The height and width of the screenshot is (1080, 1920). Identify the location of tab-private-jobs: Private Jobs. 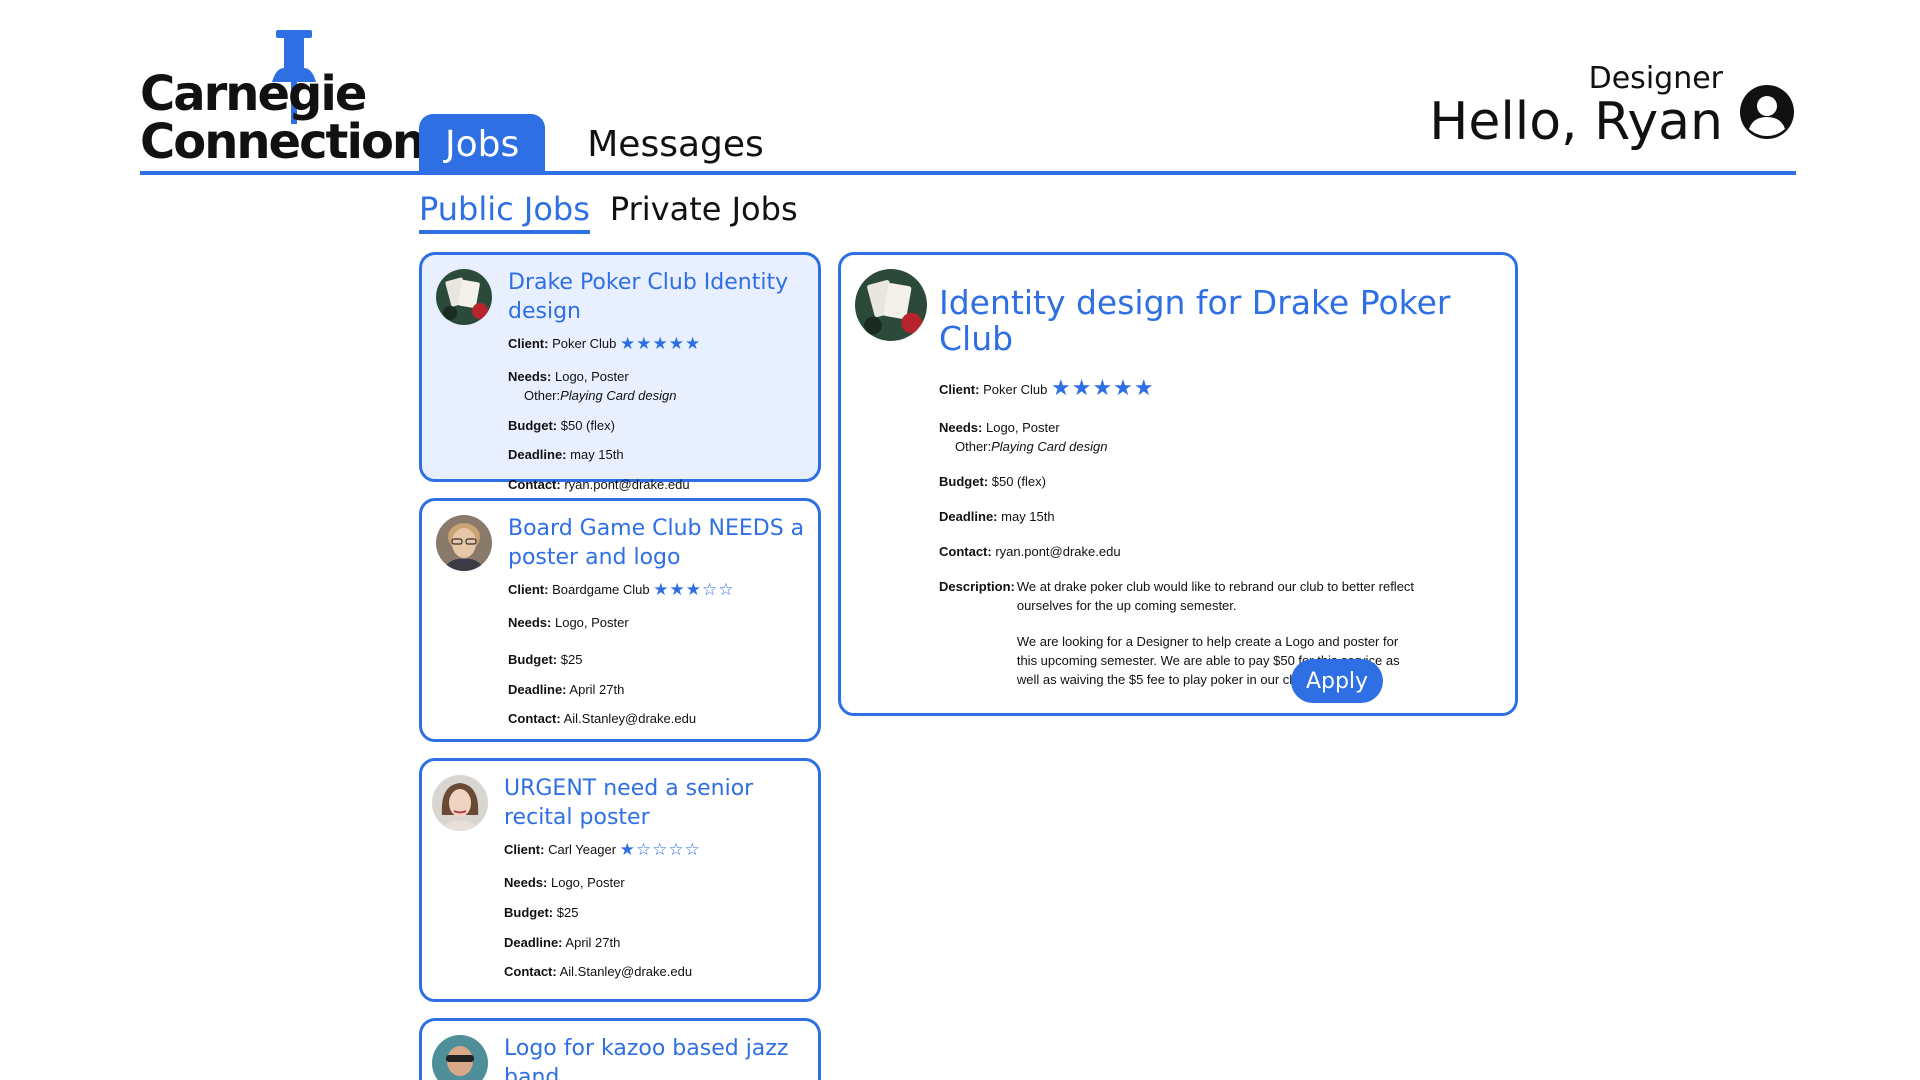
(704, 212).